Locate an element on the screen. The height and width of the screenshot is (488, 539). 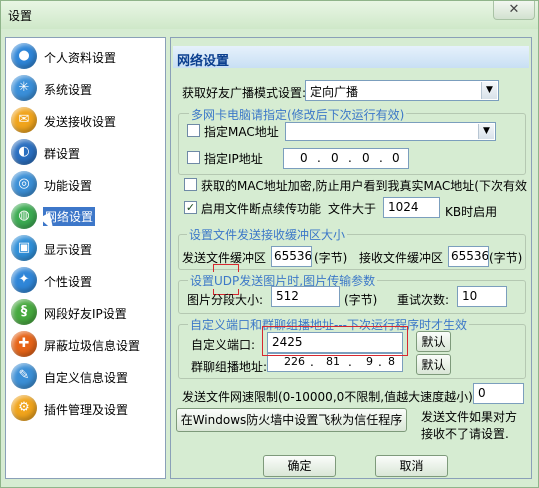
user-profile-icon: ● is located at coordinates (24, 56).